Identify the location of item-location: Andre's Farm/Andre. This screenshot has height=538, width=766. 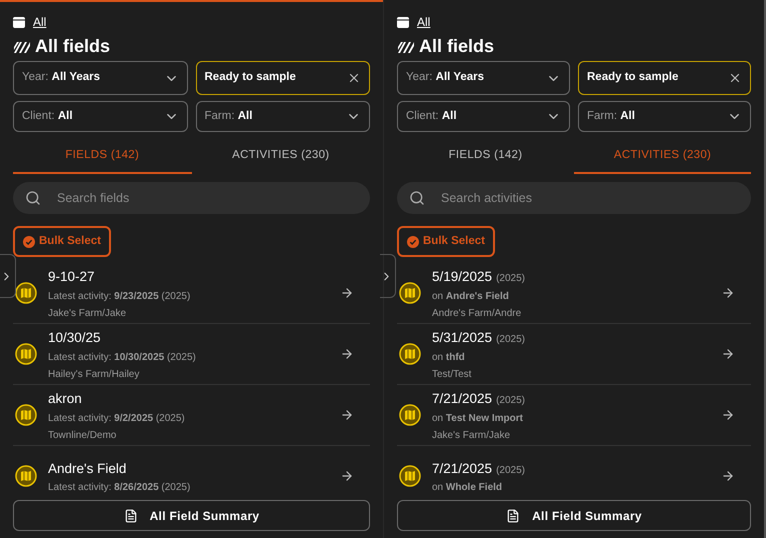
(477, 313).